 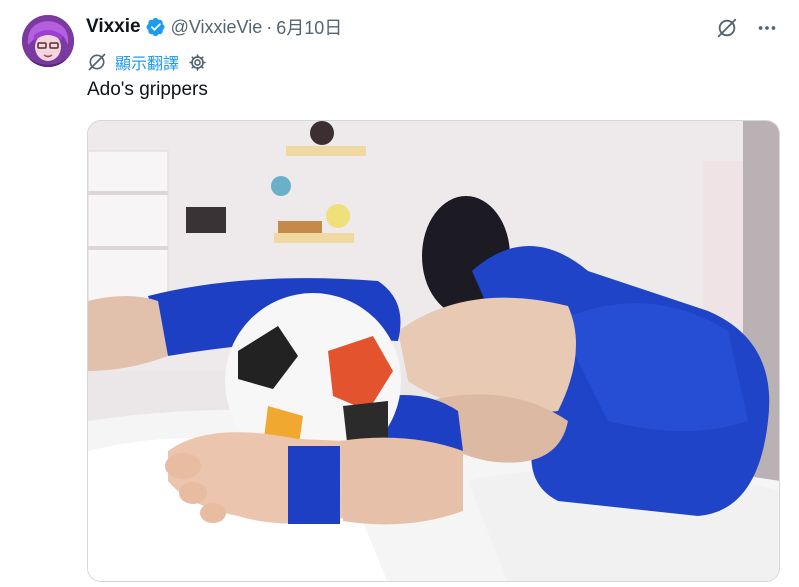 I want to click on grok-icon, so click(x=727, y=28).